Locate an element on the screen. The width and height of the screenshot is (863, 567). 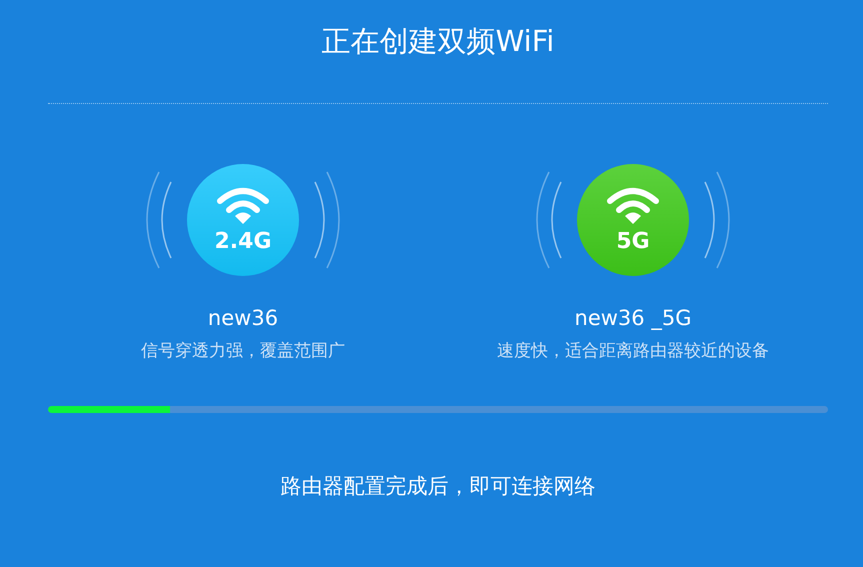
band-description: 速度快，适合距离路由器较近的设备 is located at coordinates (633, 351).